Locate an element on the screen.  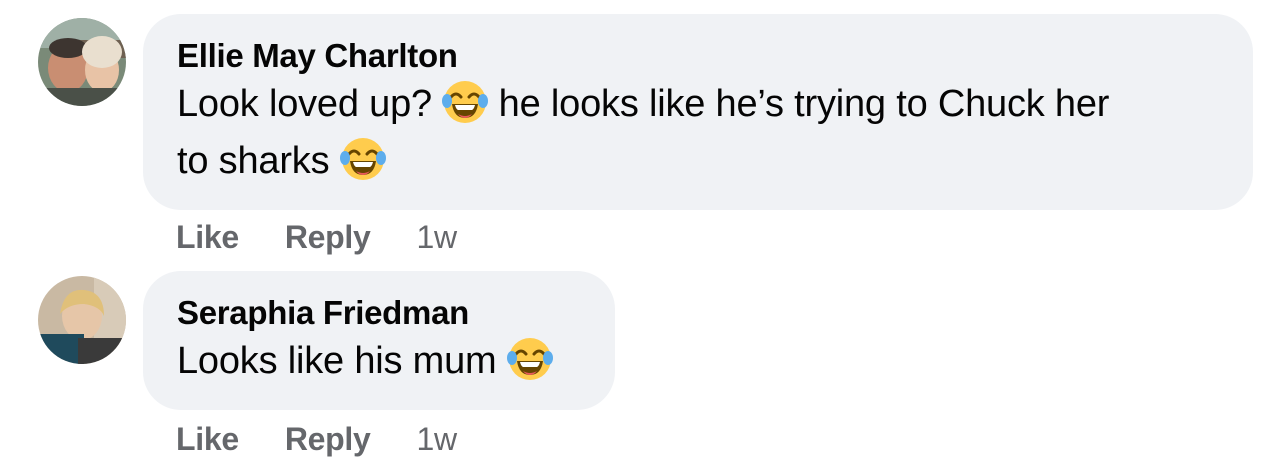
comment-author: Ellie May Charlton is located at coordinates (698, 56).